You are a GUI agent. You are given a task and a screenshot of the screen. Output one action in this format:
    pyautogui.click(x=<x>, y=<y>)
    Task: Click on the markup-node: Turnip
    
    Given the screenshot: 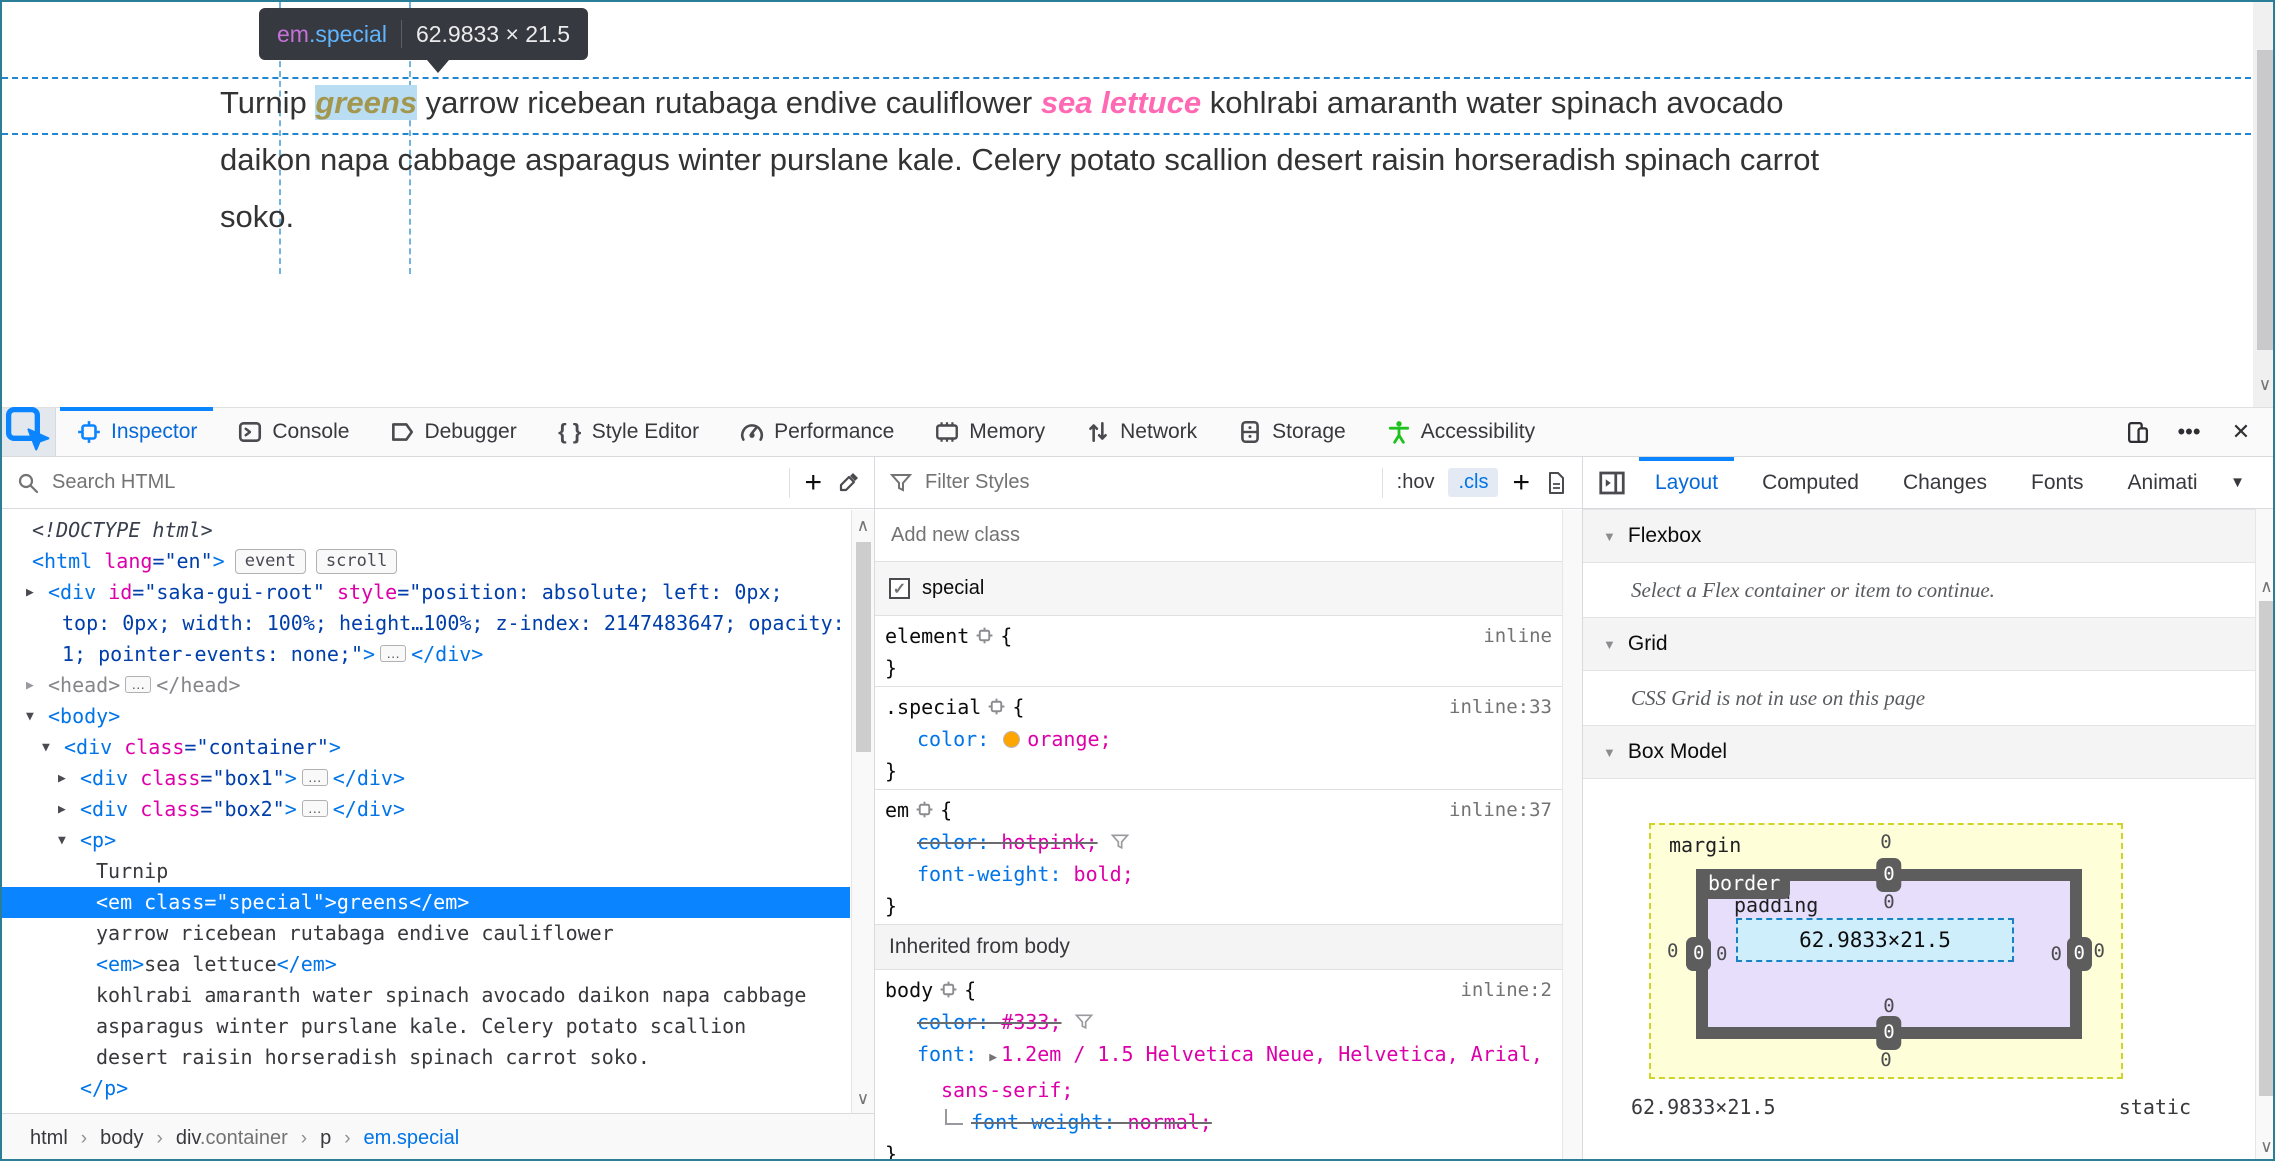 What is the action you would take?
    pyautogui.click(x=426, y=871)
    